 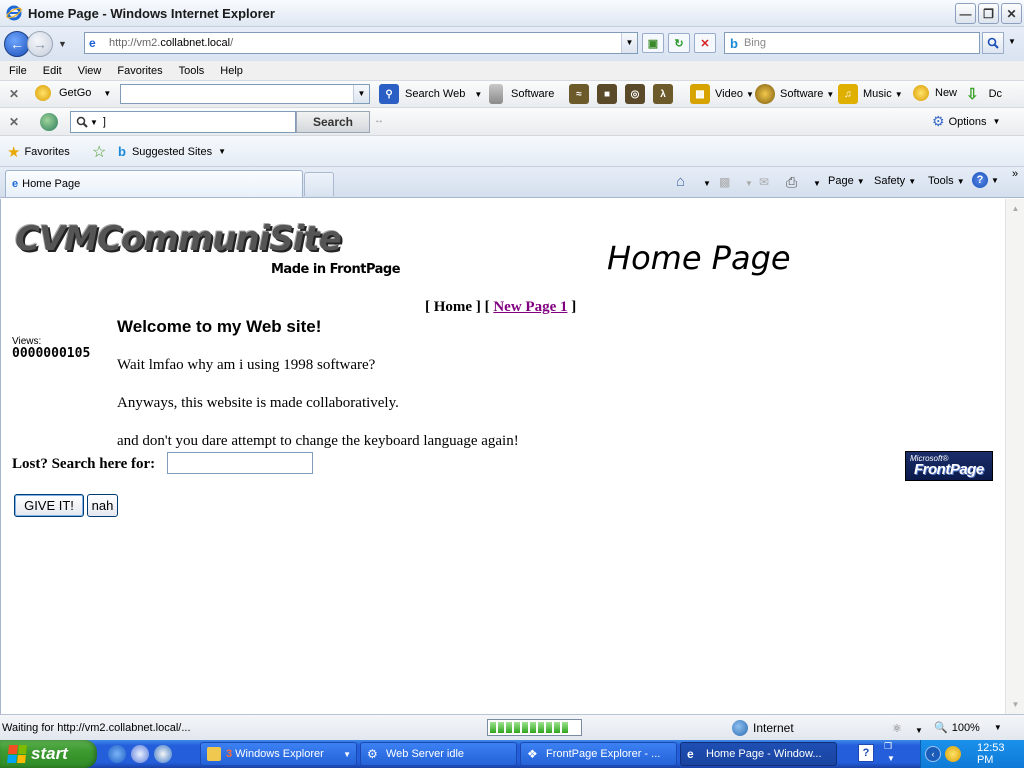 I want to click on help-tray-icon: ?, so click(x=866, y=753).